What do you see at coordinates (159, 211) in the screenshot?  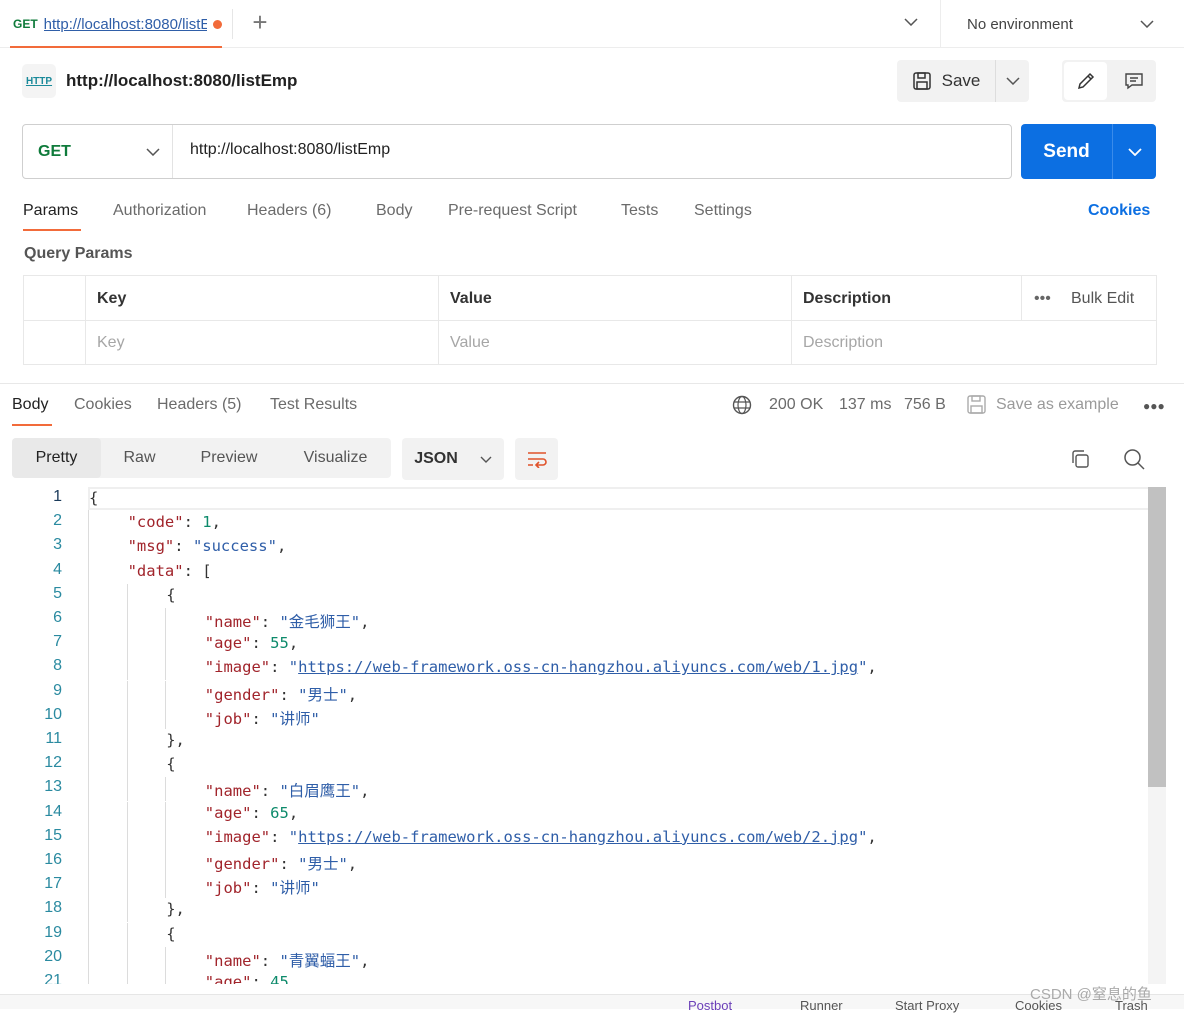 I see `tab-authorization: Authorization` at bounding box center [159, 211].